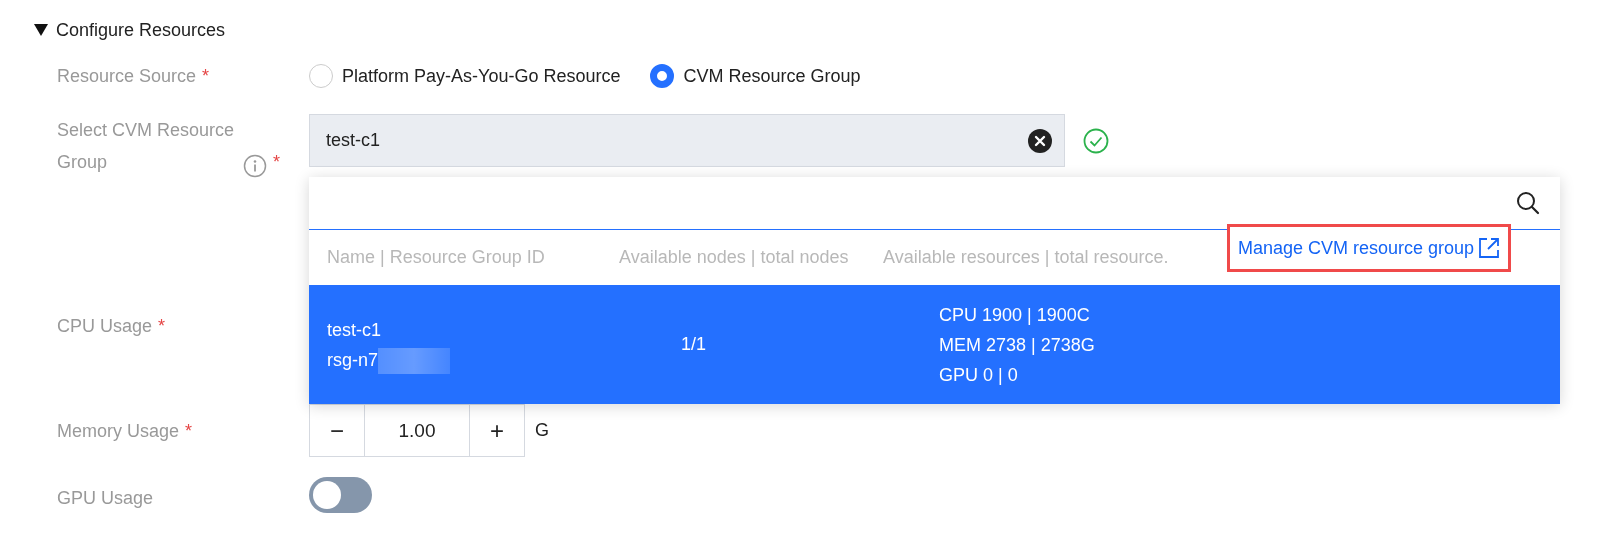  I want to click on field-label: GPU Usage, so click(105, 497).